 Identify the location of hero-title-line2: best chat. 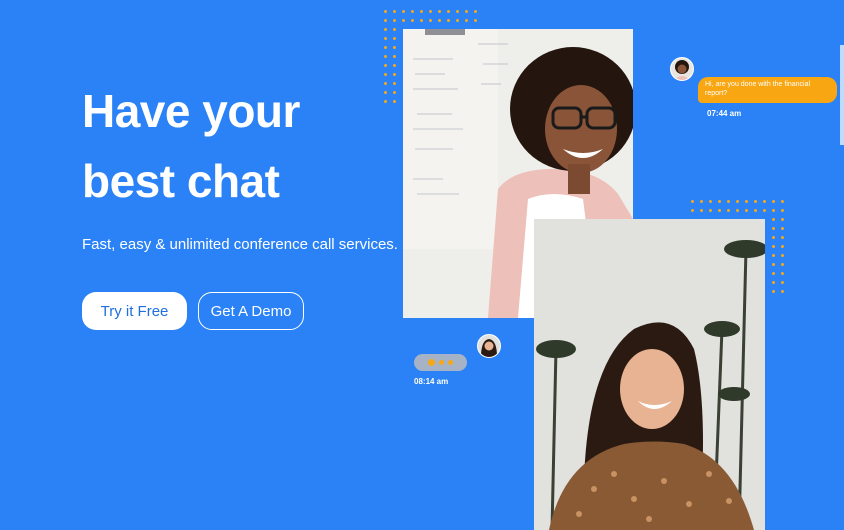
(181, 181).